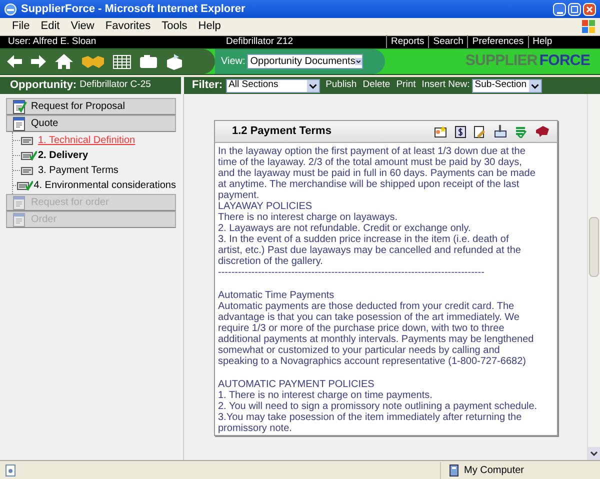  Describe the element at coordinates (527, 61) in the screenshot. I see `supplierforce-logo: SUPPLIERFORCE` at that location.